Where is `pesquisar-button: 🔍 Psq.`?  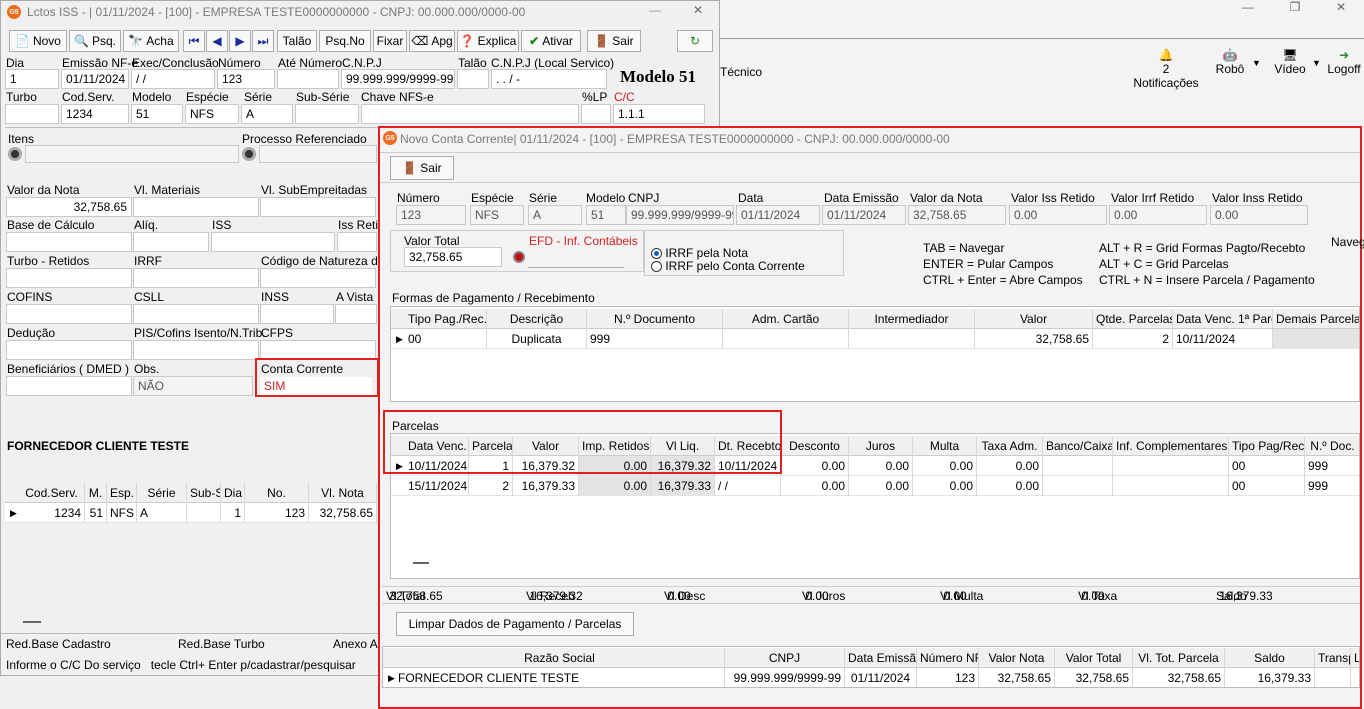
pesquisar-button: 🔍 Psq. is located at coordinates (95, 41).